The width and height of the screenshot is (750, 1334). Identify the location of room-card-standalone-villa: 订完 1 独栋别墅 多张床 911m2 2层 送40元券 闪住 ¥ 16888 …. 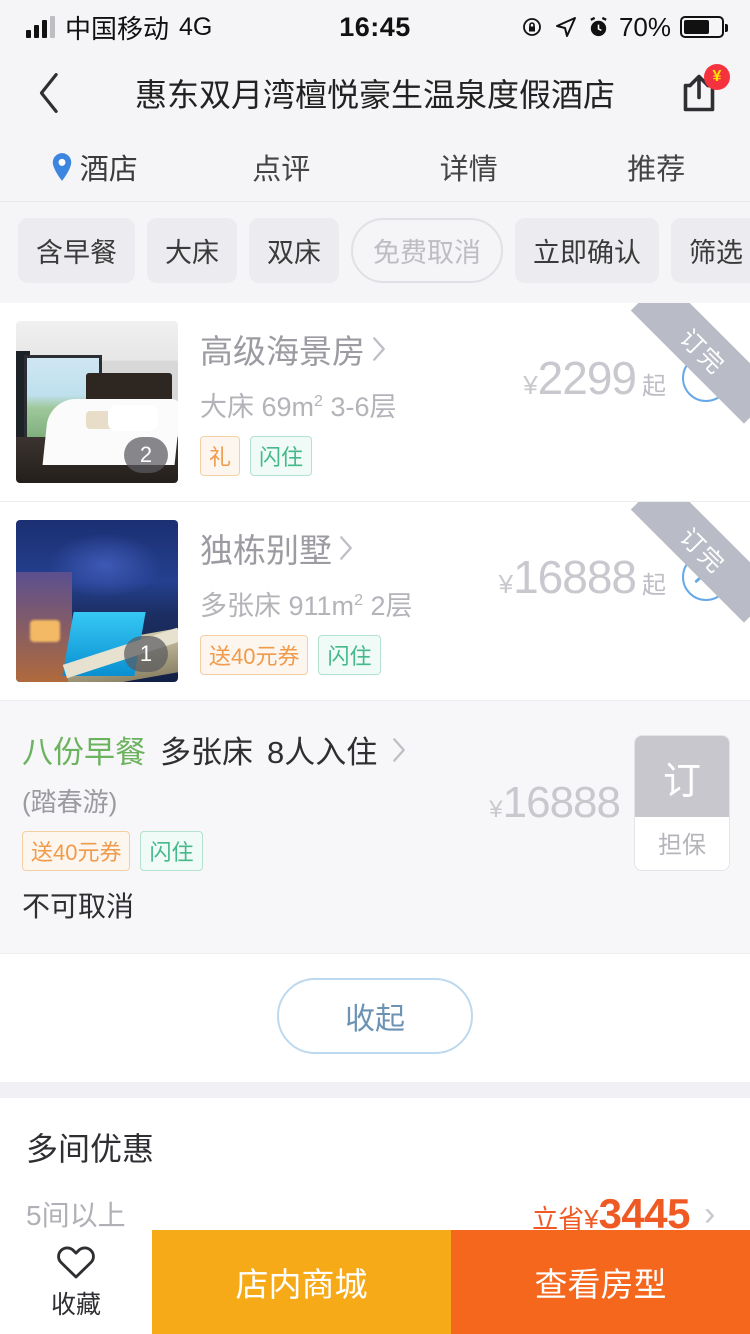
(375, 601).